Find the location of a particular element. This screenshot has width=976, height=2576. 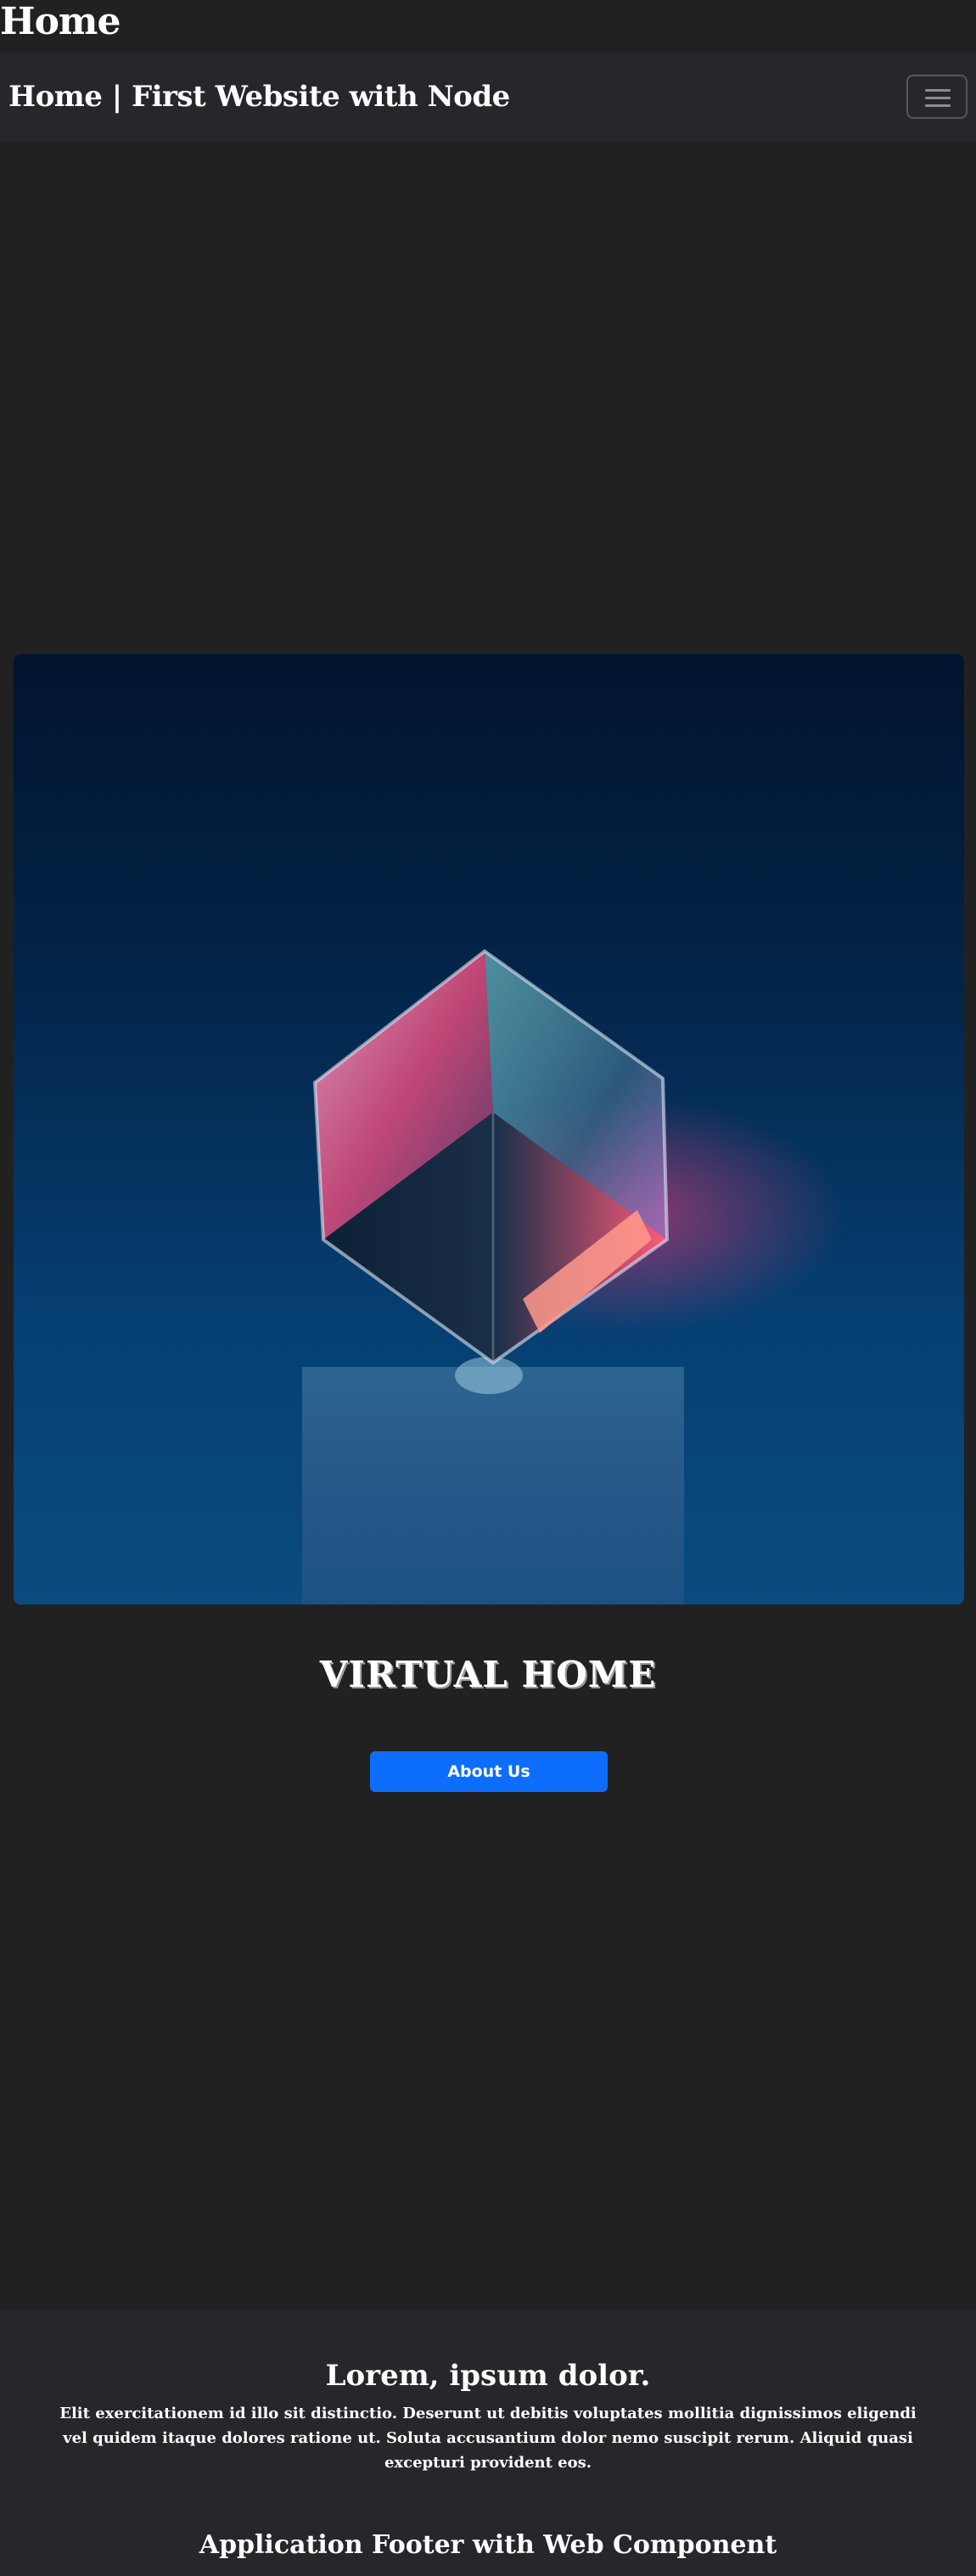

footer-heading: Lorem, ipsum dolor. is located at coordinates (488, 2376).